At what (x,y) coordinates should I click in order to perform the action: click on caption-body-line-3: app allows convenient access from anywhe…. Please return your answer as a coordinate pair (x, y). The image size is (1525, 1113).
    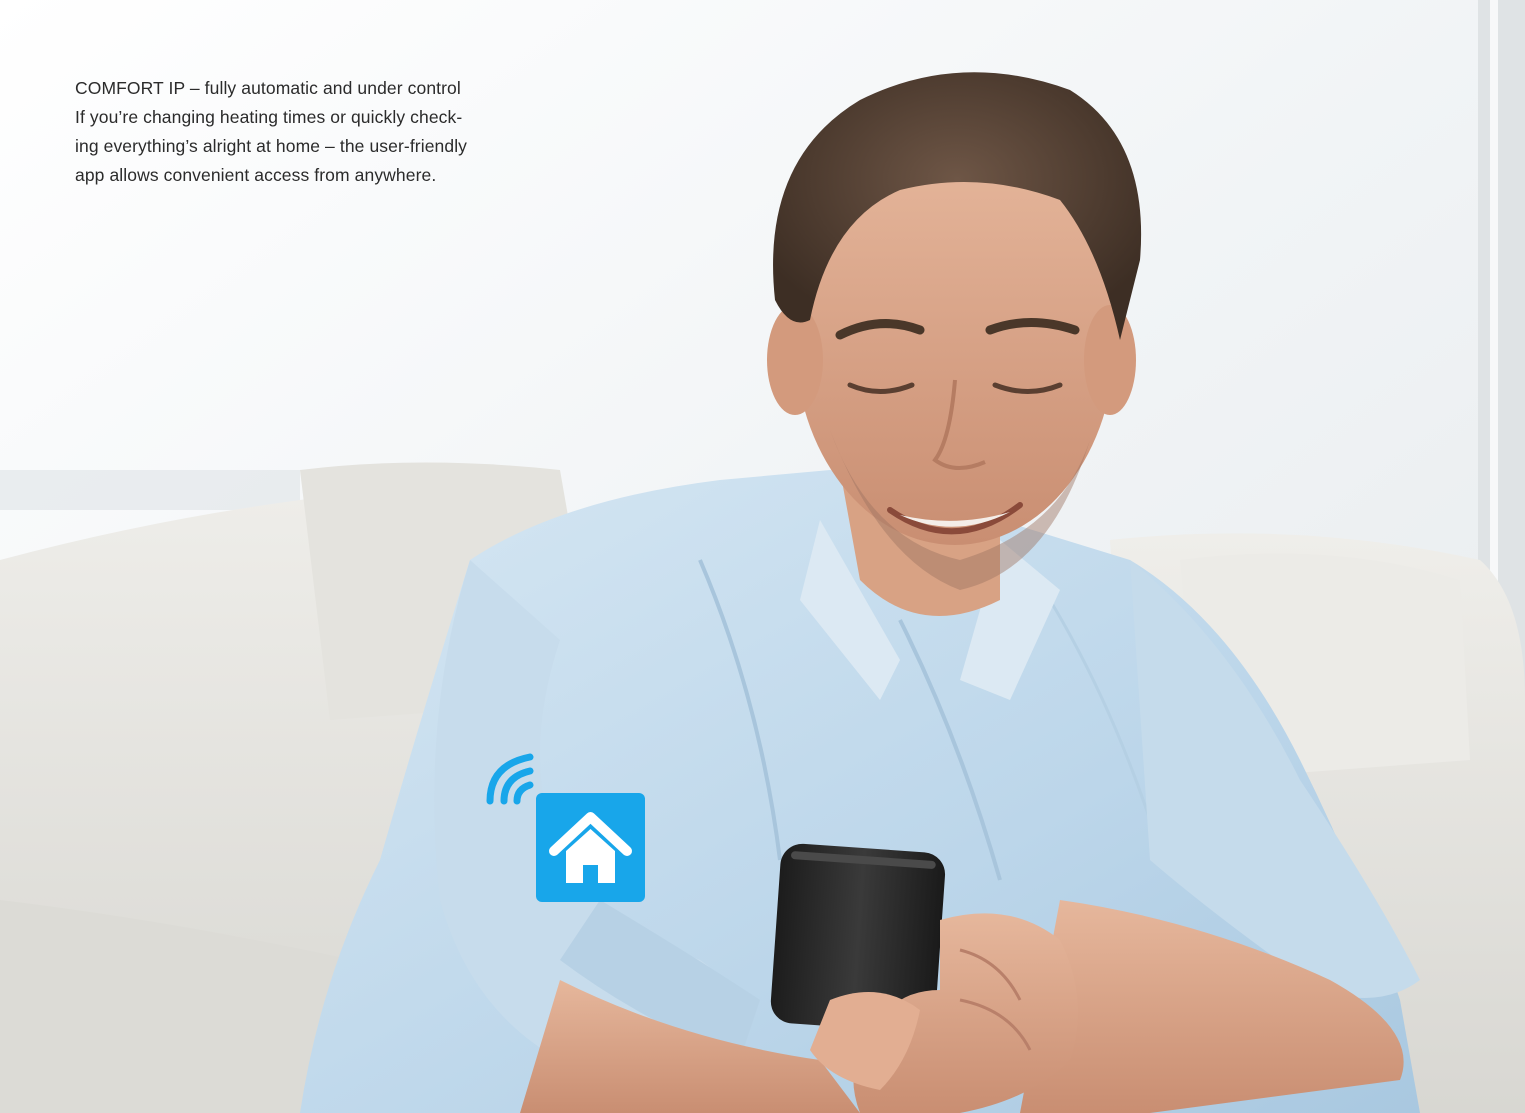
    Looking at the image, I should click on (256, 175).